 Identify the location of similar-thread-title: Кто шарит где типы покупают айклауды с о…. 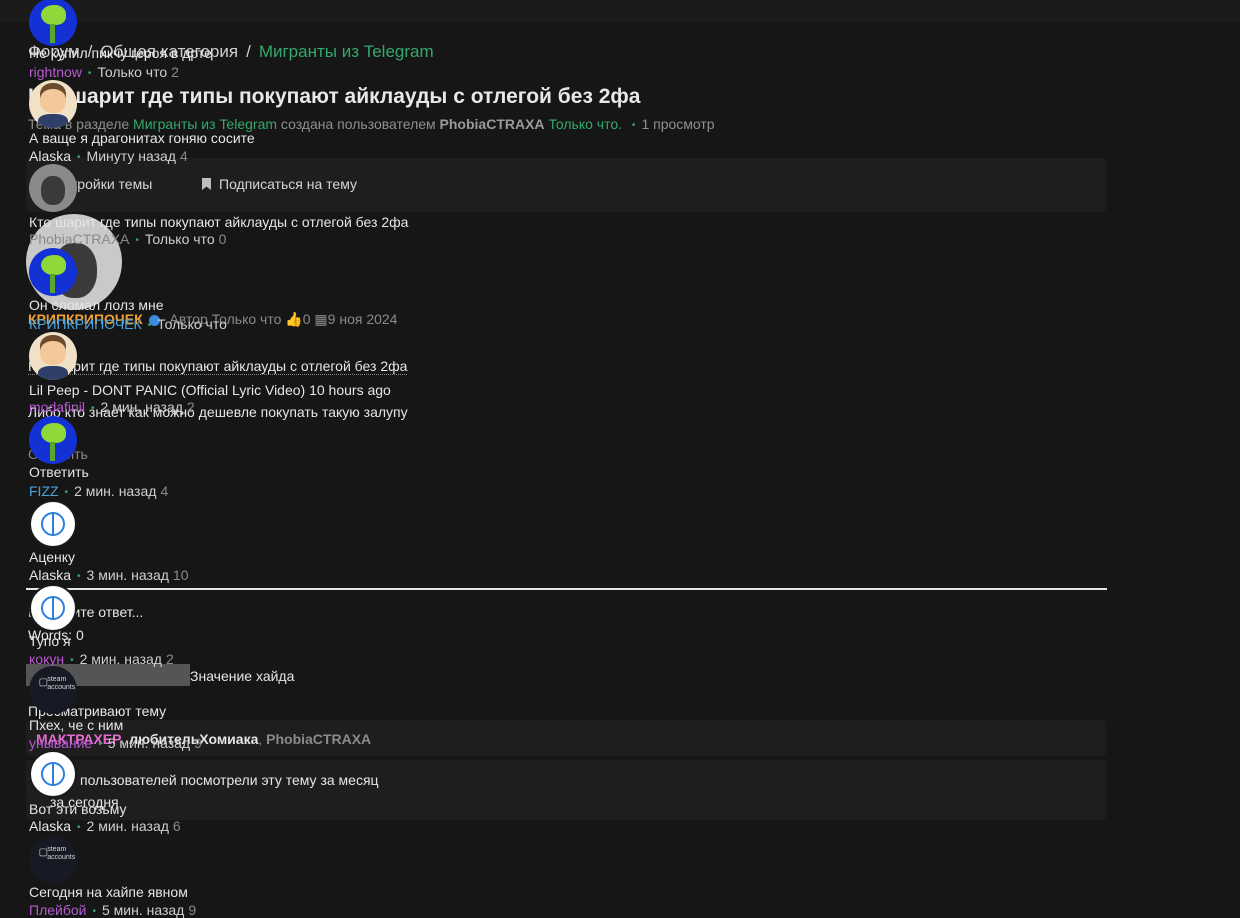
(218, 222).